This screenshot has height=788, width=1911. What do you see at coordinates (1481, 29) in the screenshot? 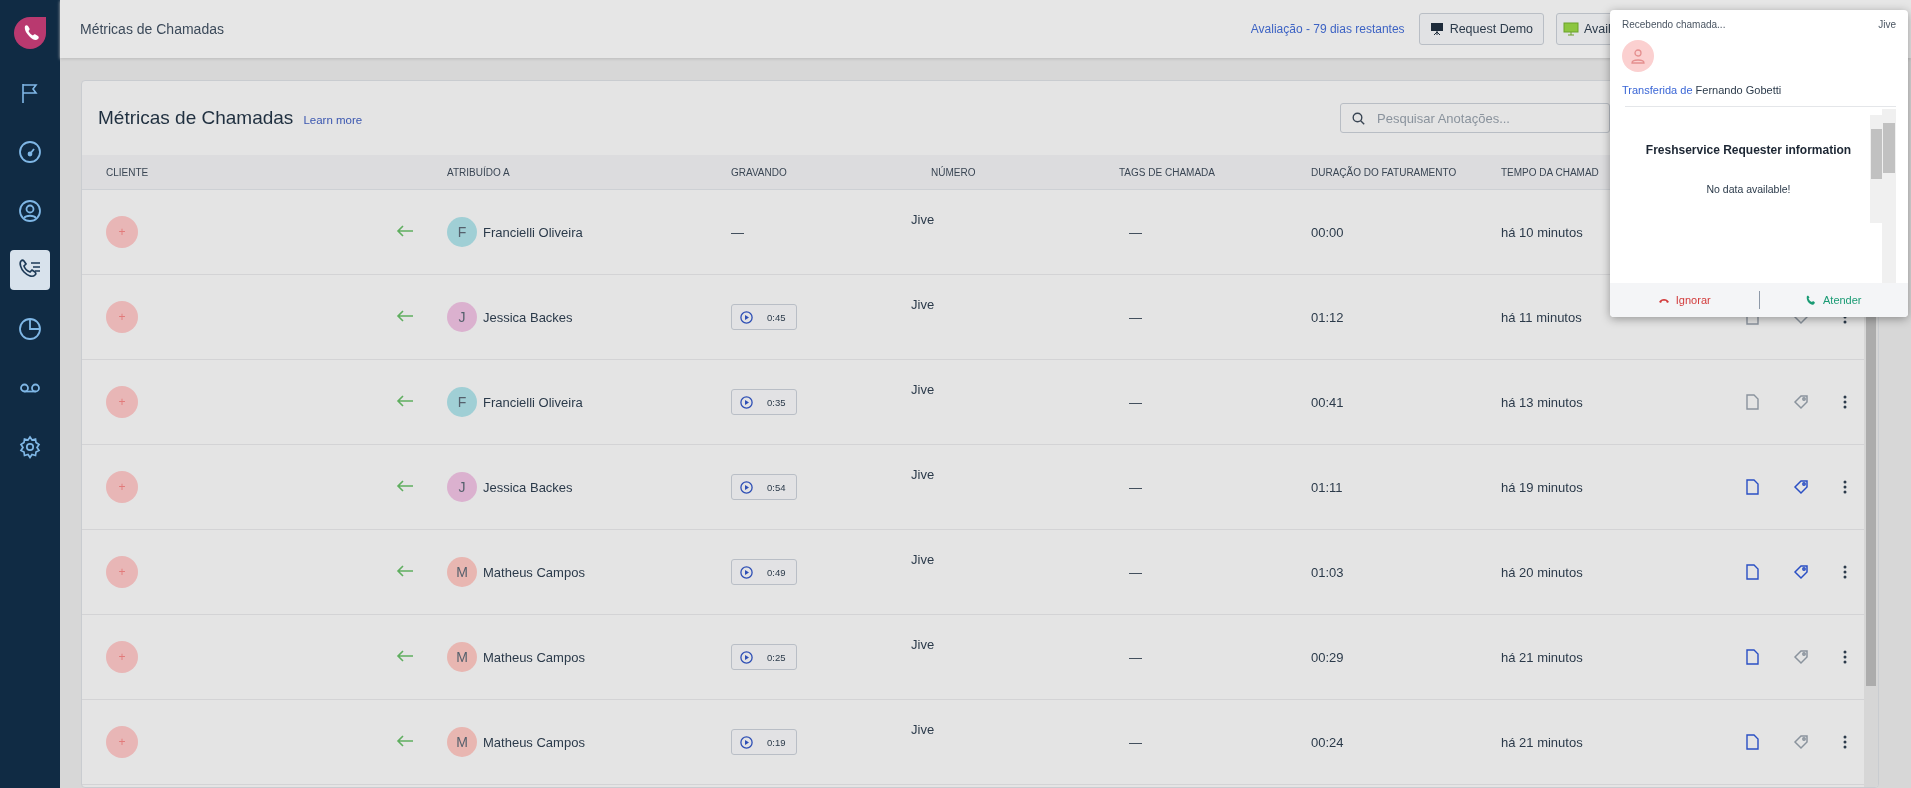
I see `request-demo-button: Request Demo` at bounding box center [1481, 29].